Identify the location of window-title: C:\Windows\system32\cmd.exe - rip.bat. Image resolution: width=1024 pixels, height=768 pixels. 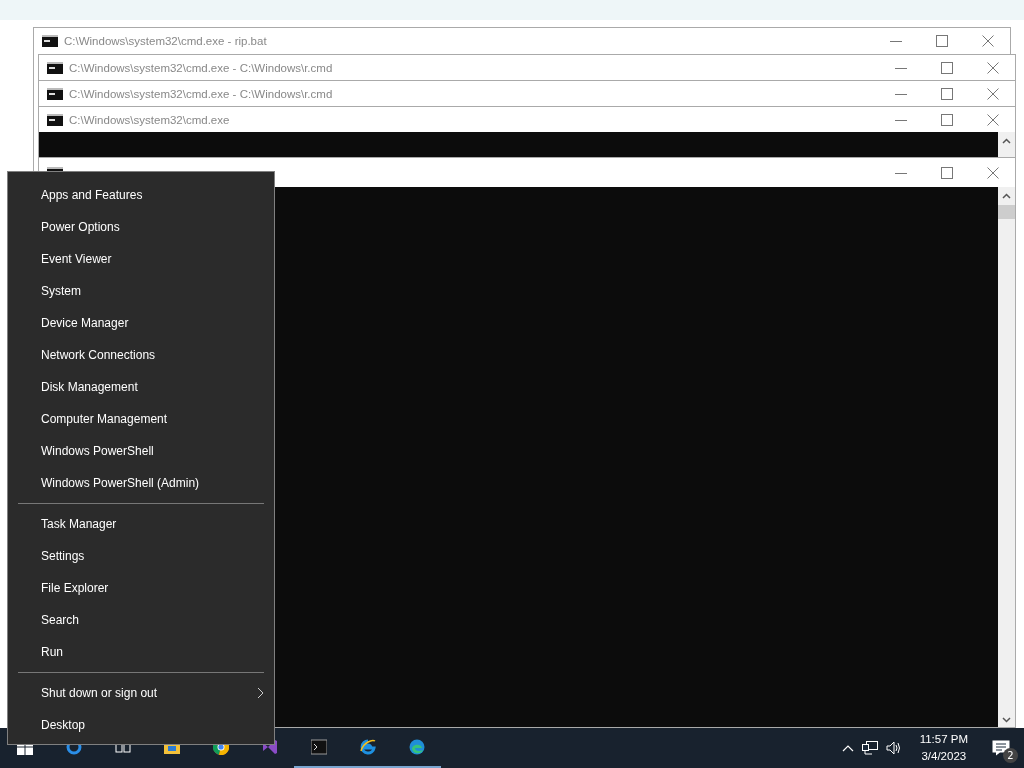
(165, 40).